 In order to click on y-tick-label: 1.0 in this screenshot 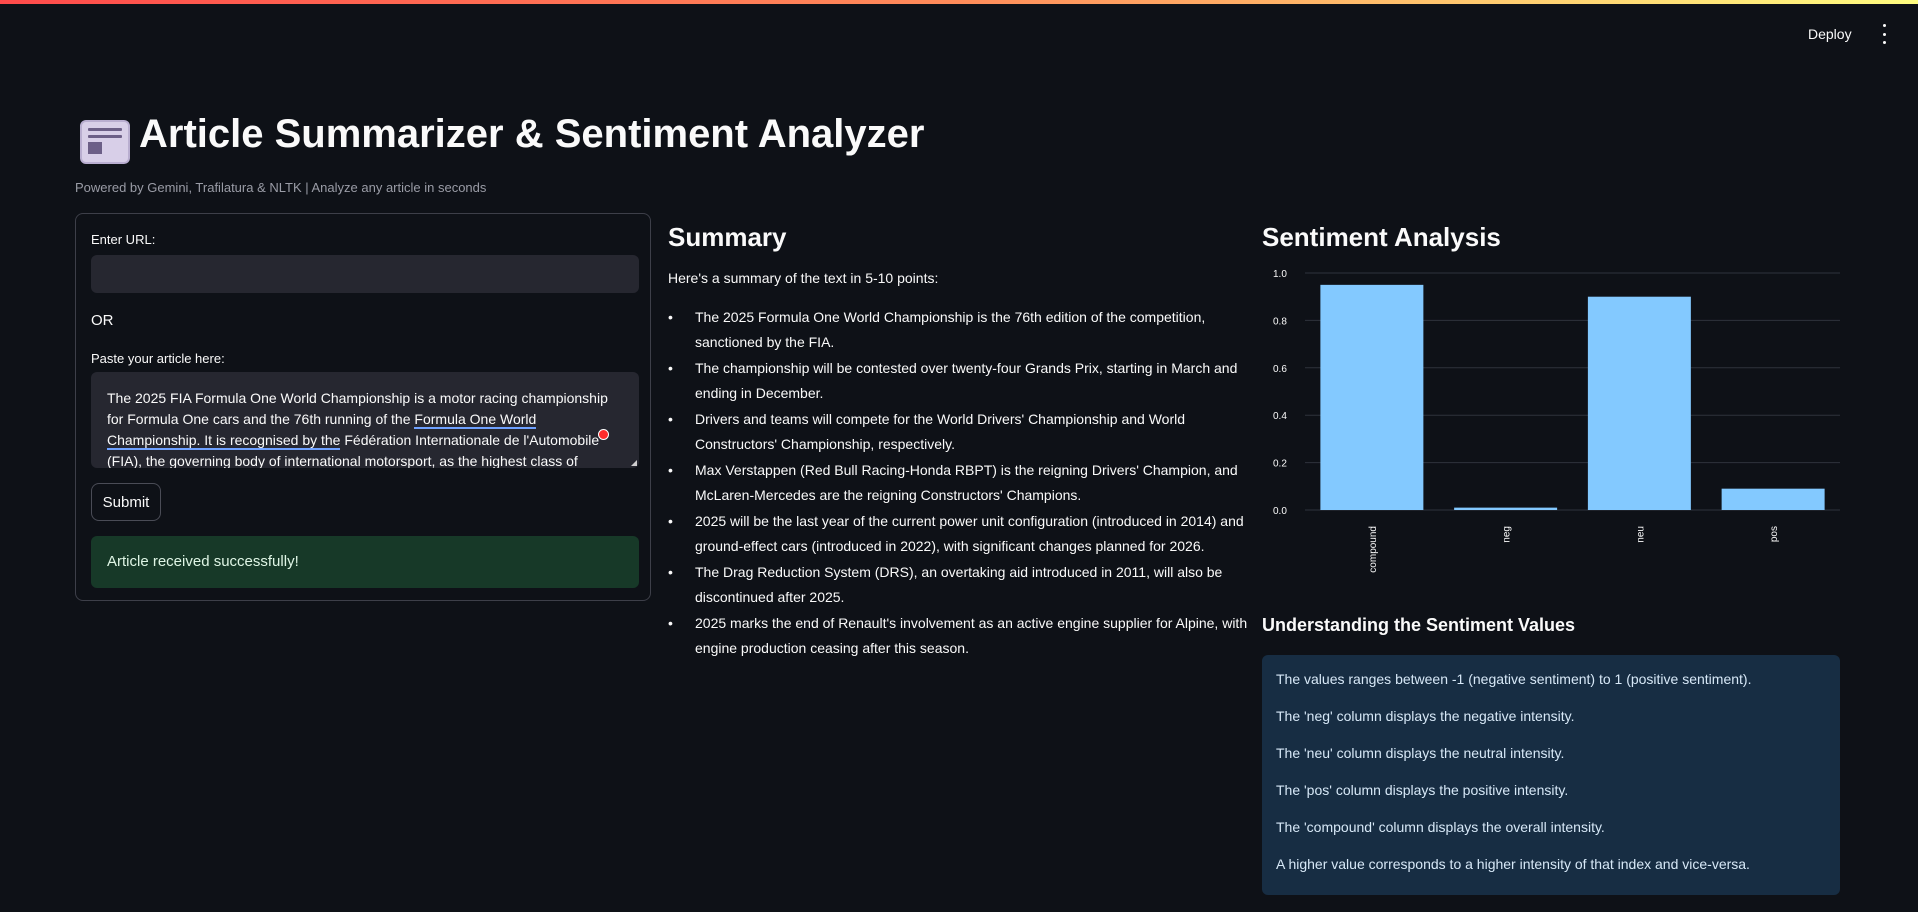, I will do `click(1280, 274)`.